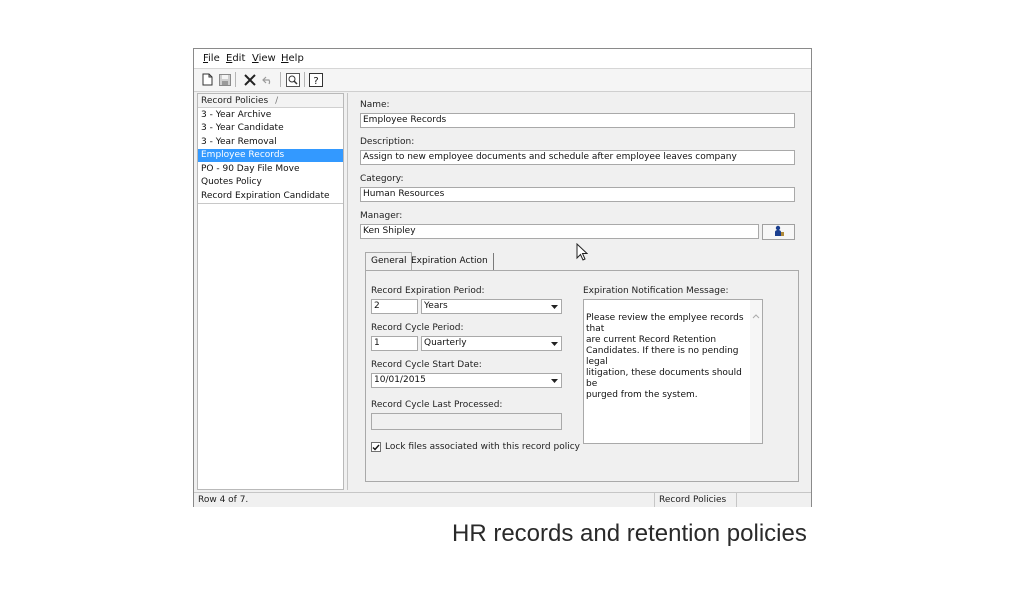  Describe the element at coordinates (375, 105) in the screenshot. I see `name-label: Name:` at that location.